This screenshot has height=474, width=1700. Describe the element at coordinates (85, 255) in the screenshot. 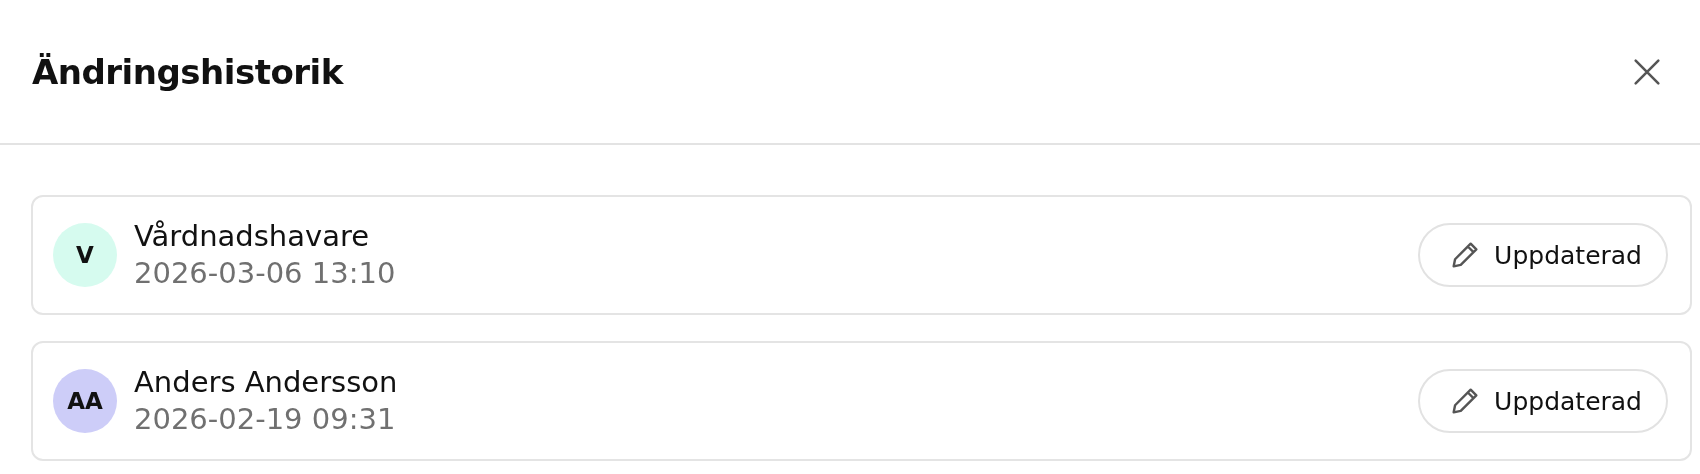

I see `avatar: V` at that location.